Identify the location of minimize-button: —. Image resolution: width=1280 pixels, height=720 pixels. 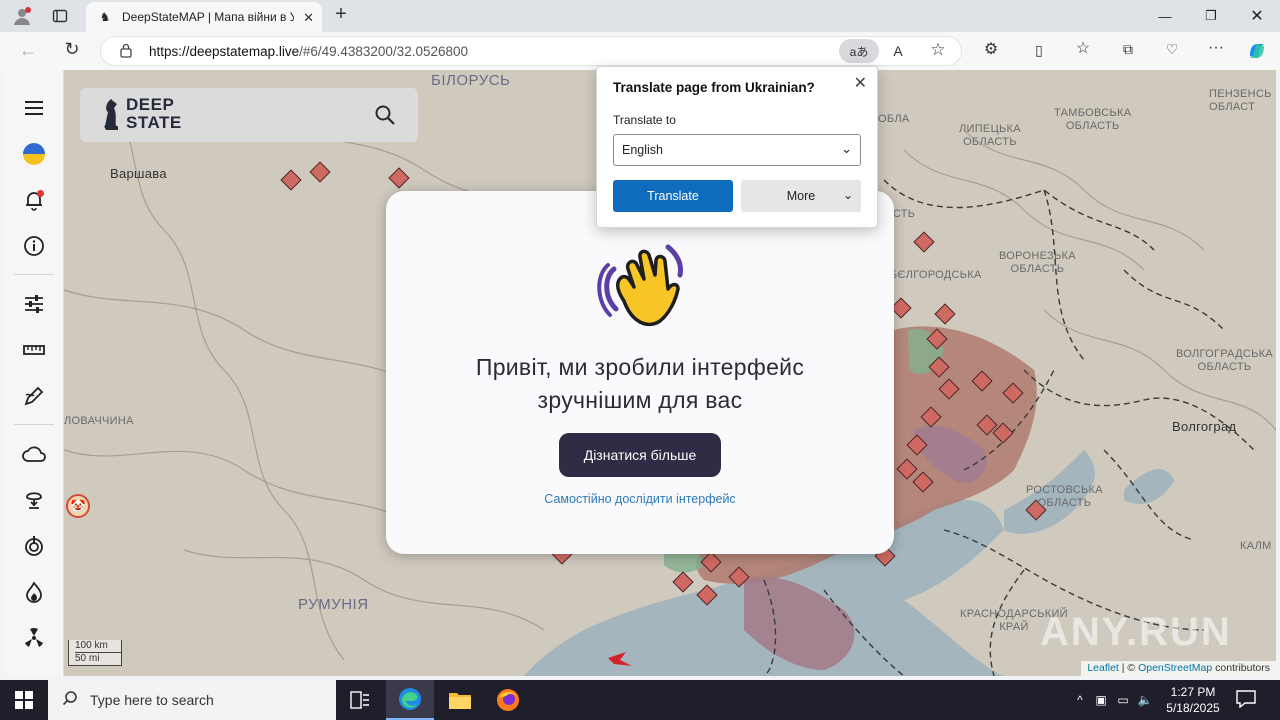
(1165, 16).